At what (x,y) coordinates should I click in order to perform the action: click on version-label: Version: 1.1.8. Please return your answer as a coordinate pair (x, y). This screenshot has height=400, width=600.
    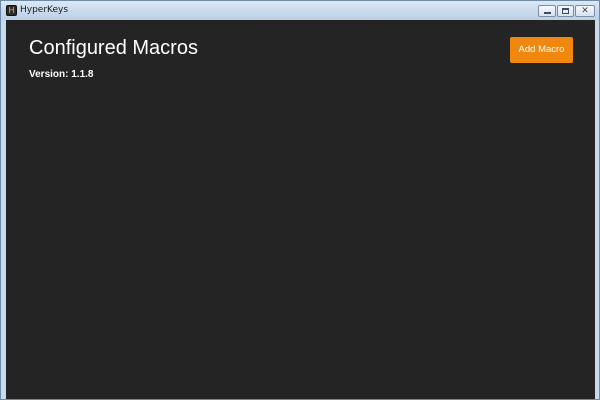
    Looking at the image, I should click on (61, 74).